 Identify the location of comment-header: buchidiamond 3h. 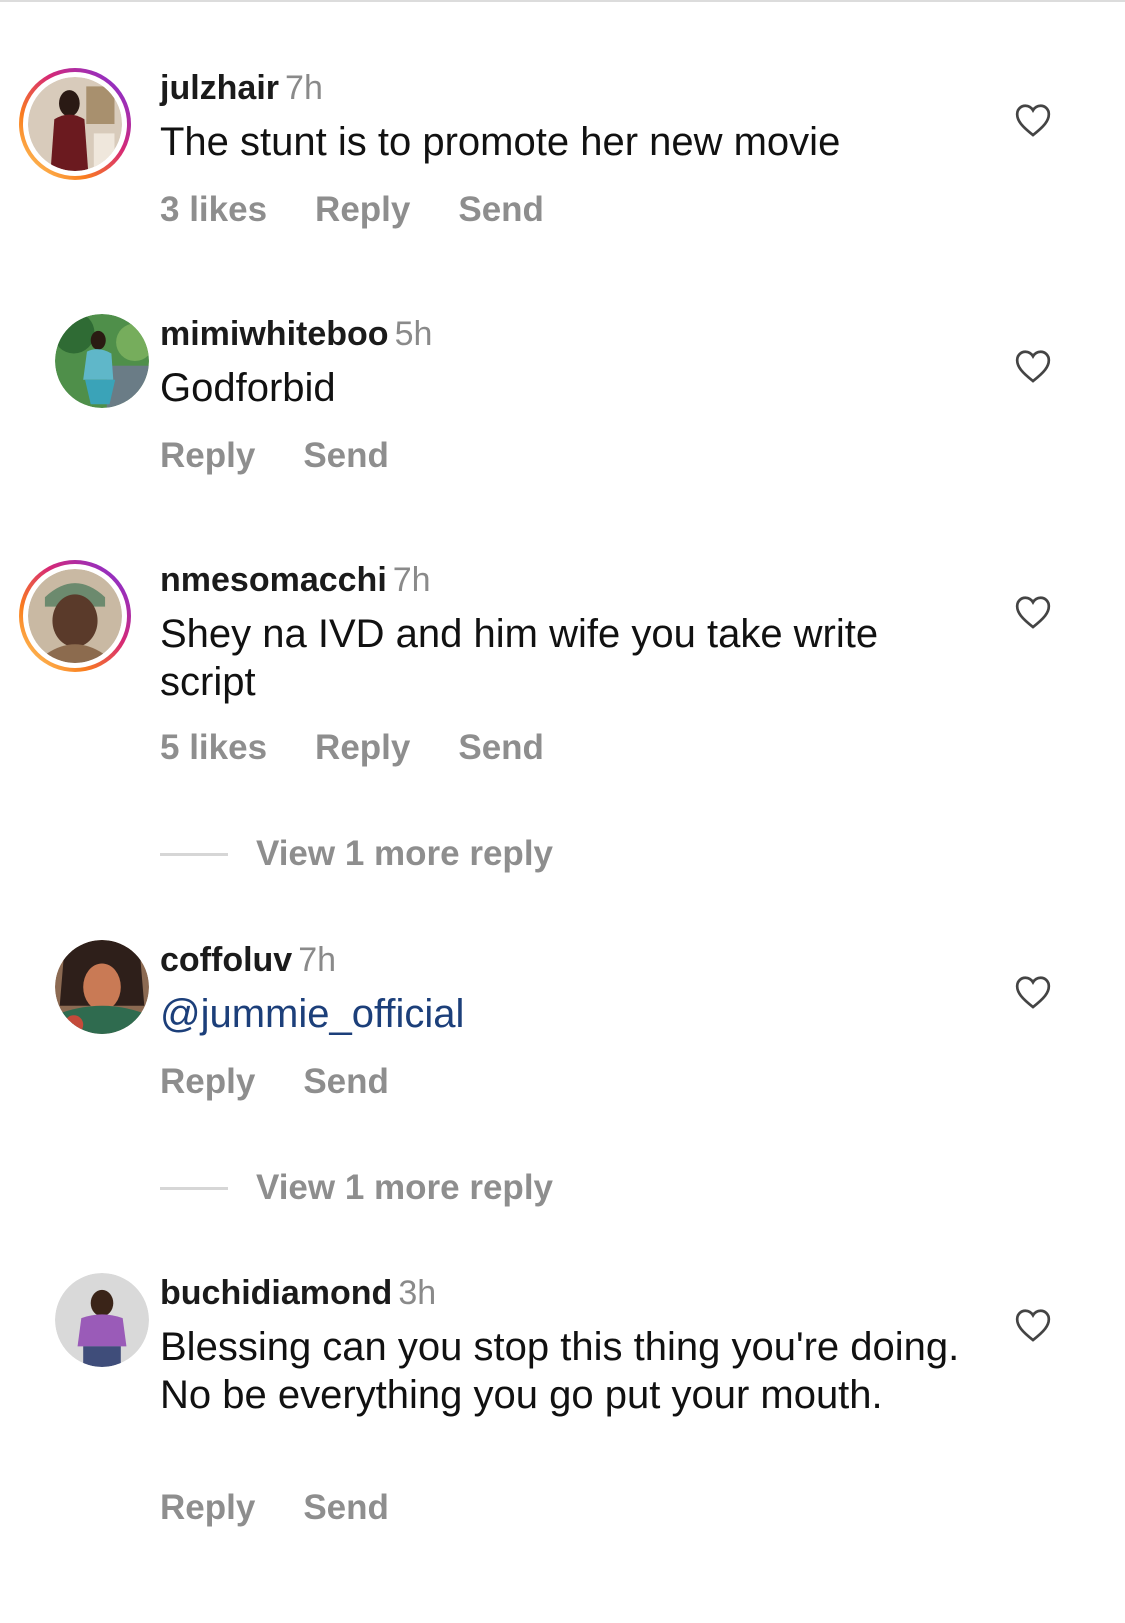
(298, 1293).